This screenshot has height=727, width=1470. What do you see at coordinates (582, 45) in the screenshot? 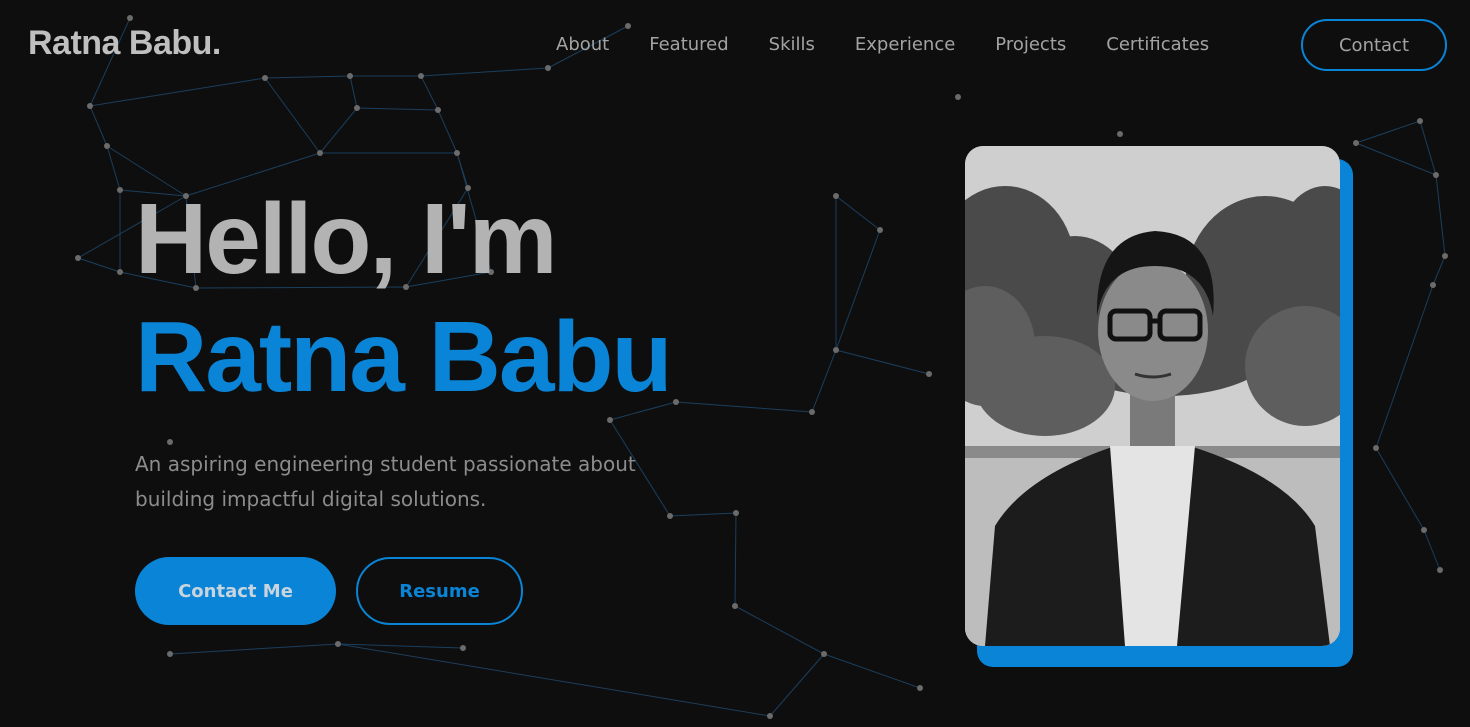
I see `nav-link-about: About` at bounding box center [582, 45].